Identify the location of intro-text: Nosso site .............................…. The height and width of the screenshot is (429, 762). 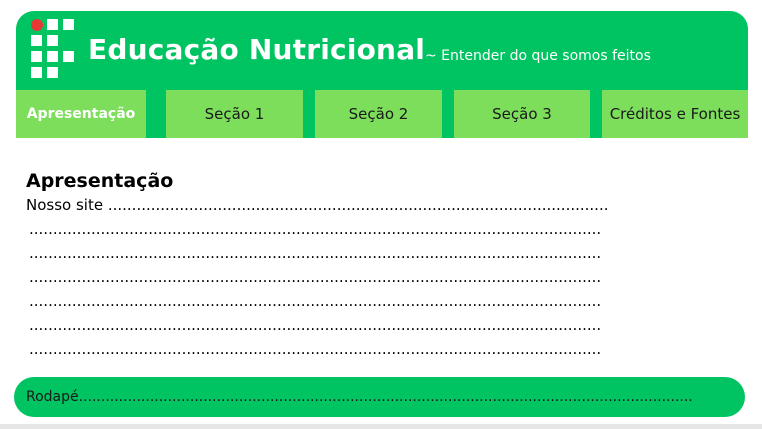
(317, 205).